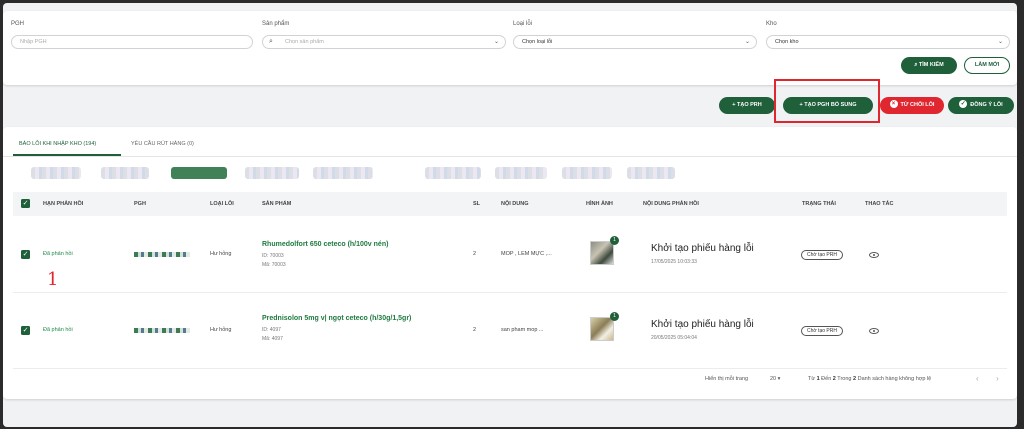 This screenshot has width=1024, height=429. I want to click on pgh-filter-label: PGH, so click(18, 24).